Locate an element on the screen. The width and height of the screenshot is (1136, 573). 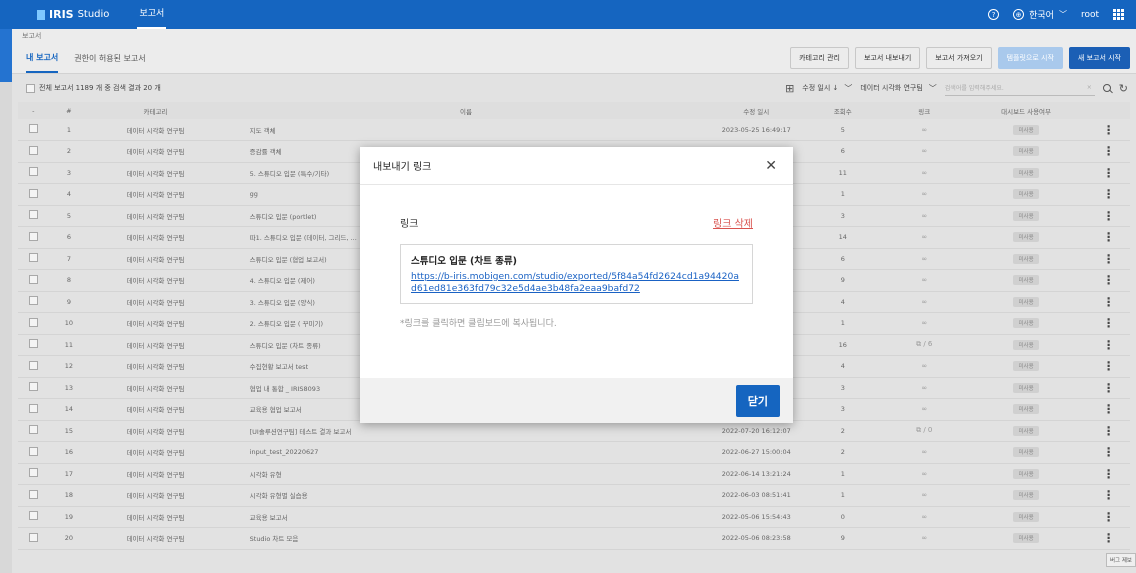
bug-report-tag: 버그 제보 is located at coordinates (1121, 560).